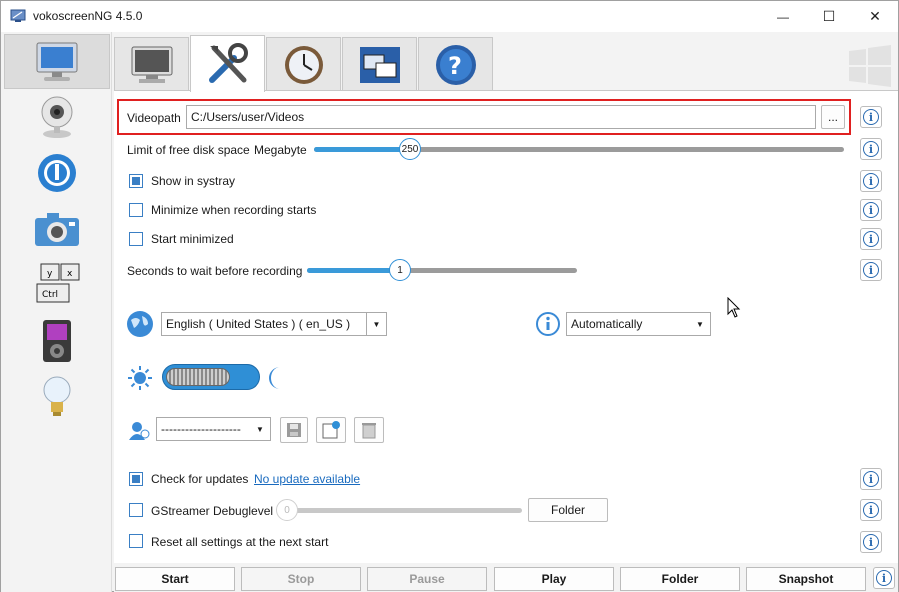  I want to click on reset-info-button: i, so click(871, 542).